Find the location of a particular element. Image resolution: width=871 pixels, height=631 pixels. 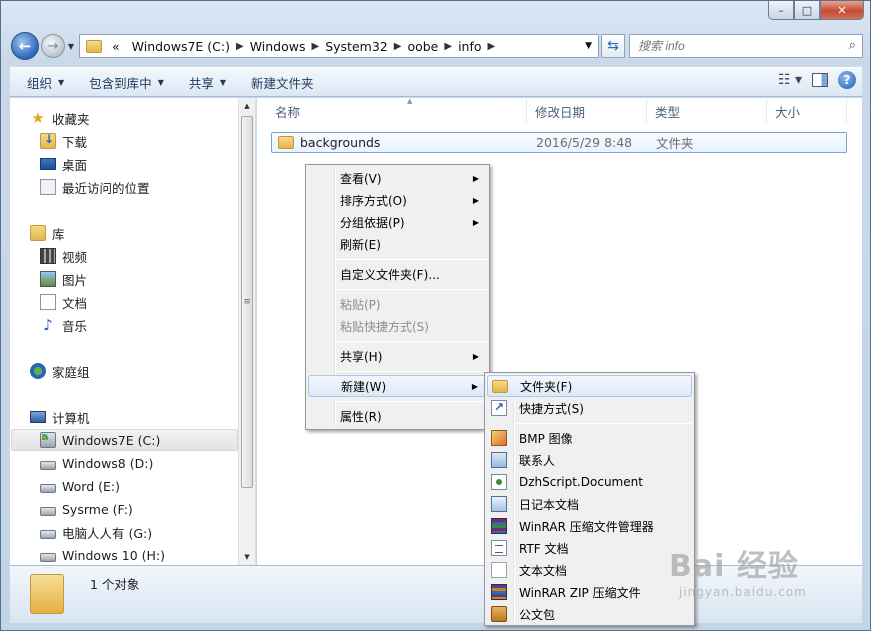

toolbar-right: ☷ ▾ ? is located at coordinates (817, 80).